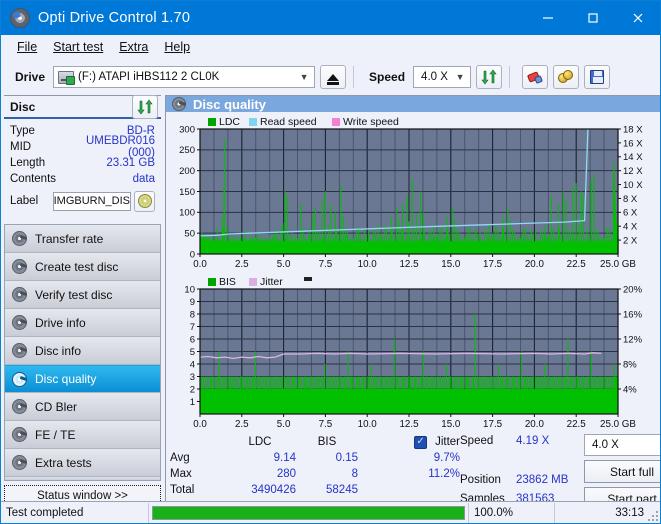 This screenshot has width=661, height=524. What do you see at coordinates (74, 294) in the screenshot?
I see `sidebar-item-label: Verify test disc` at bounding box center [74, 294].